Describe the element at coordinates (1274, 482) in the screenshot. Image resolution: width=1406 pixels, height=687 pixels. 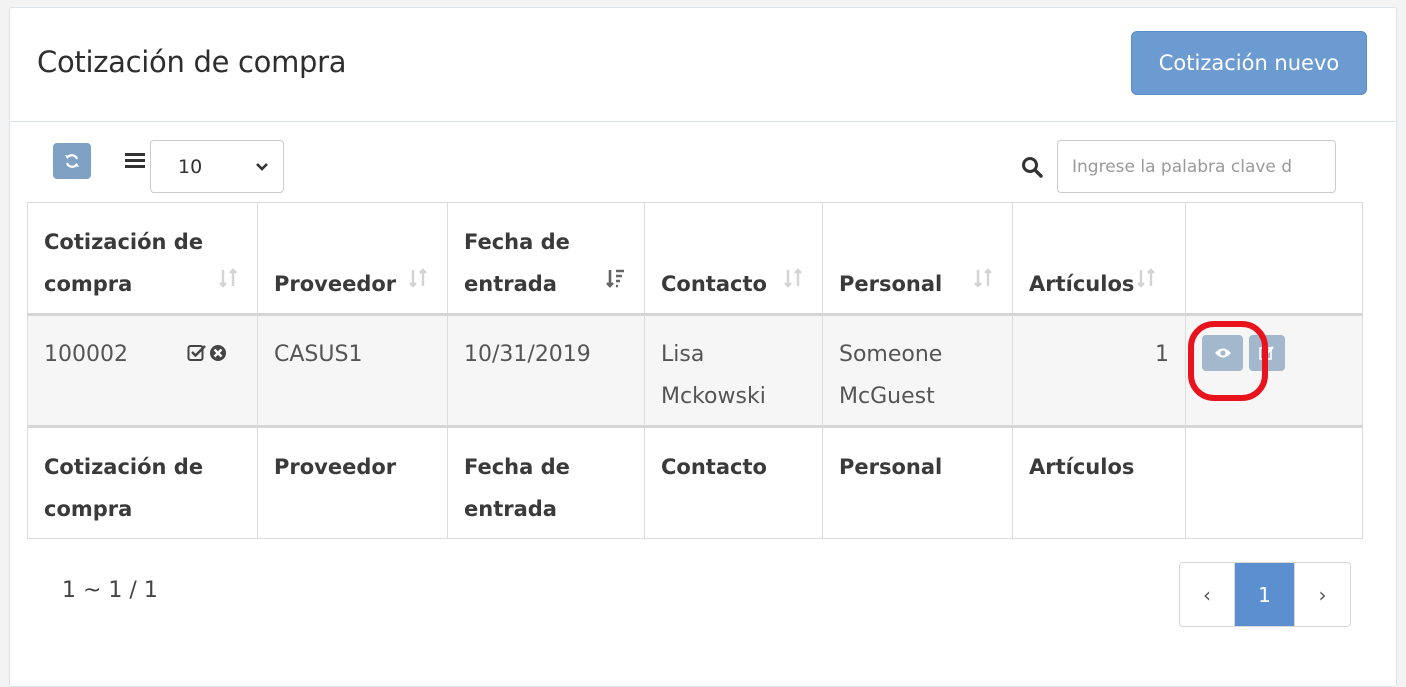
I see `footer-actions` at that location.